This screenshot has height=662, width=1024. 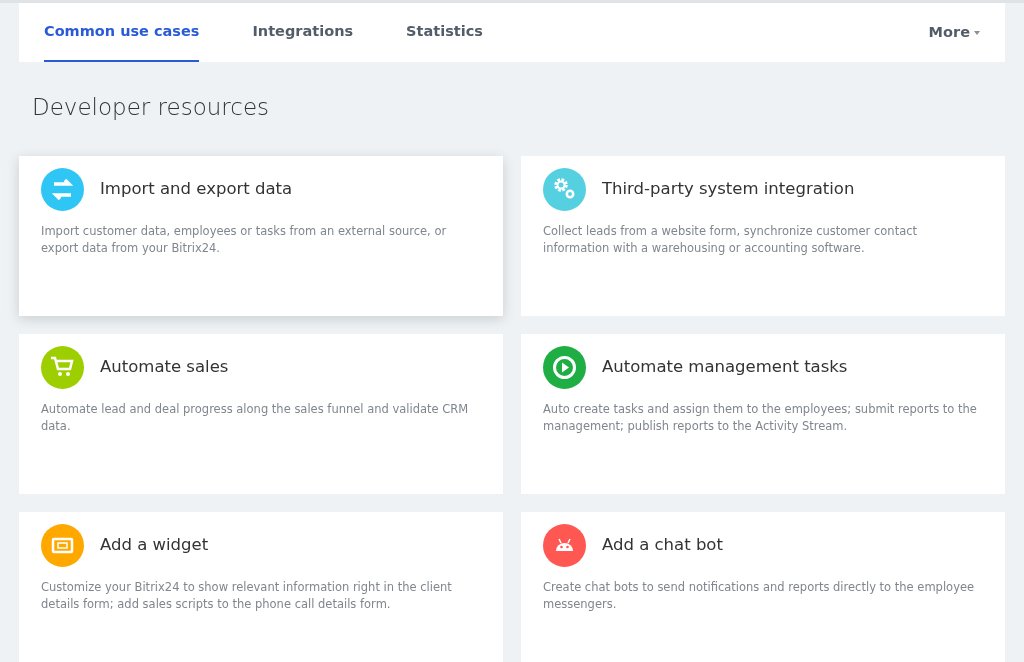 I want to click on card-description: Automate lead and deal progress along the sales funnel and validate CRM data., so click(x=255, y=417).